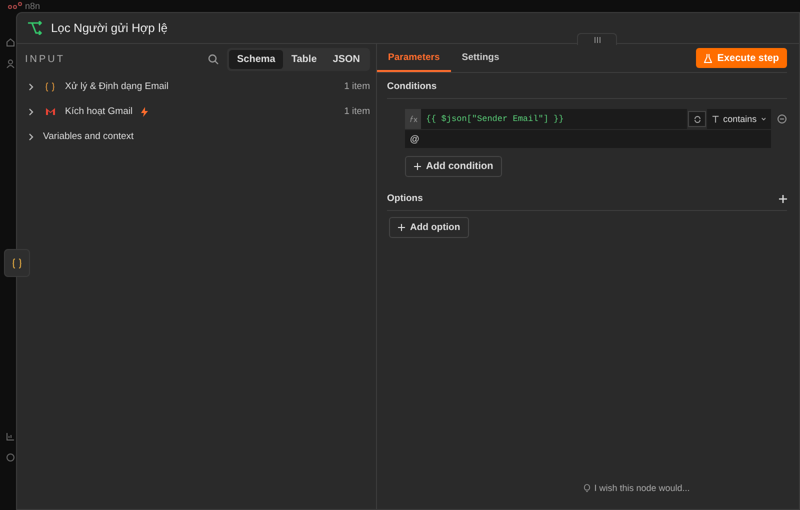 This screenshot has height=510, width=800. I want to click on view-tab: JSON, so click(346, 59).